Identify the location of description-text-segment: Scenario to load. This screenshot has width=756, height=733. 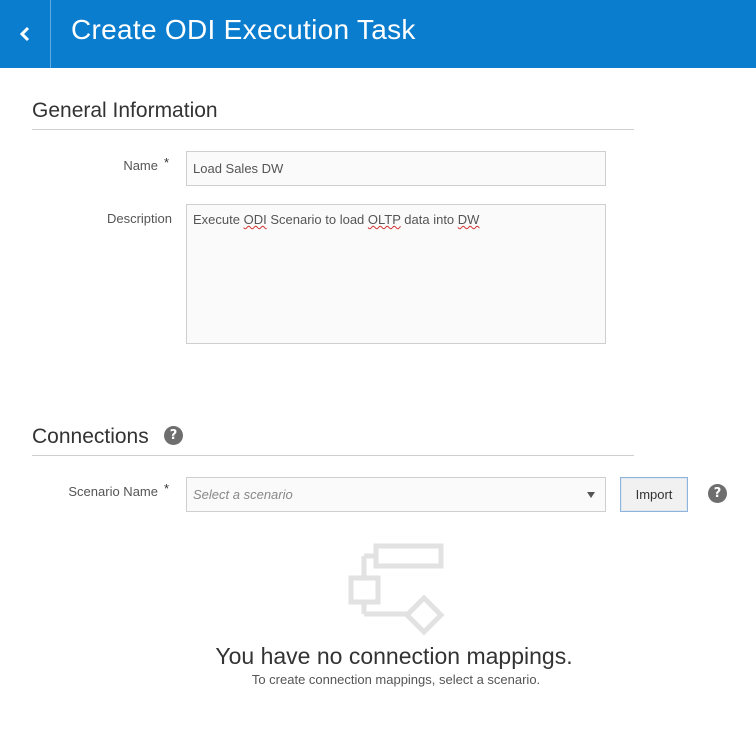
(317, 219).